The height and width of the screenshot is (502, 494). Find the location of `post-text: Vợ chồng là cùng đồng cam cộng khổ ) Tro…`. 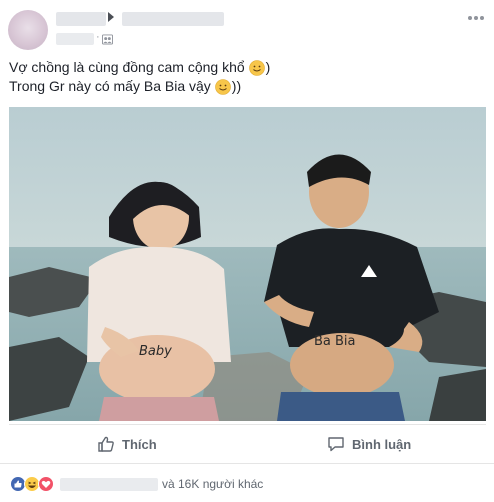

post-text: Vợ chồng là cùng đồng cam cộng khổ ) Tro… is located at coordinates (247, 77).